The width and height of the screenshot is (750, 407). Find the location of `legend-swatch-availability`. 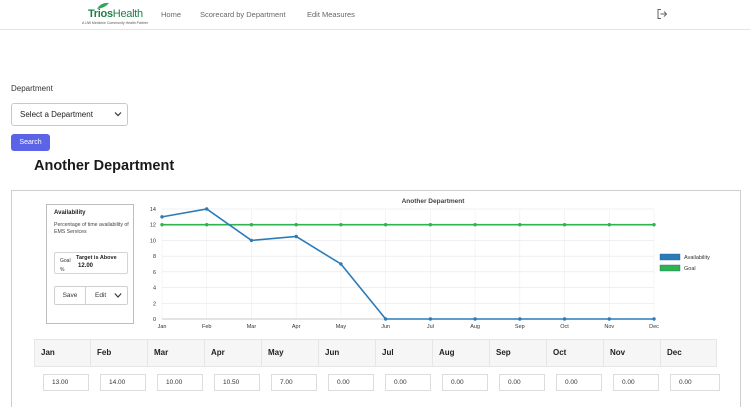

legend-swatch-availability is located at coordinates (670, 257).